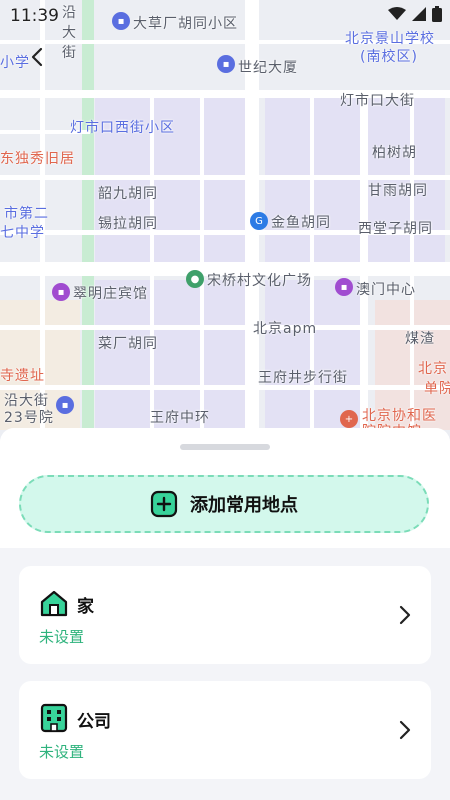 The height and width of the screenshot is (800, 450). What do you see at coordinates (22, 233) in the screenshot?
I see `map-label: 七中学` at bounding box center [22, 233].